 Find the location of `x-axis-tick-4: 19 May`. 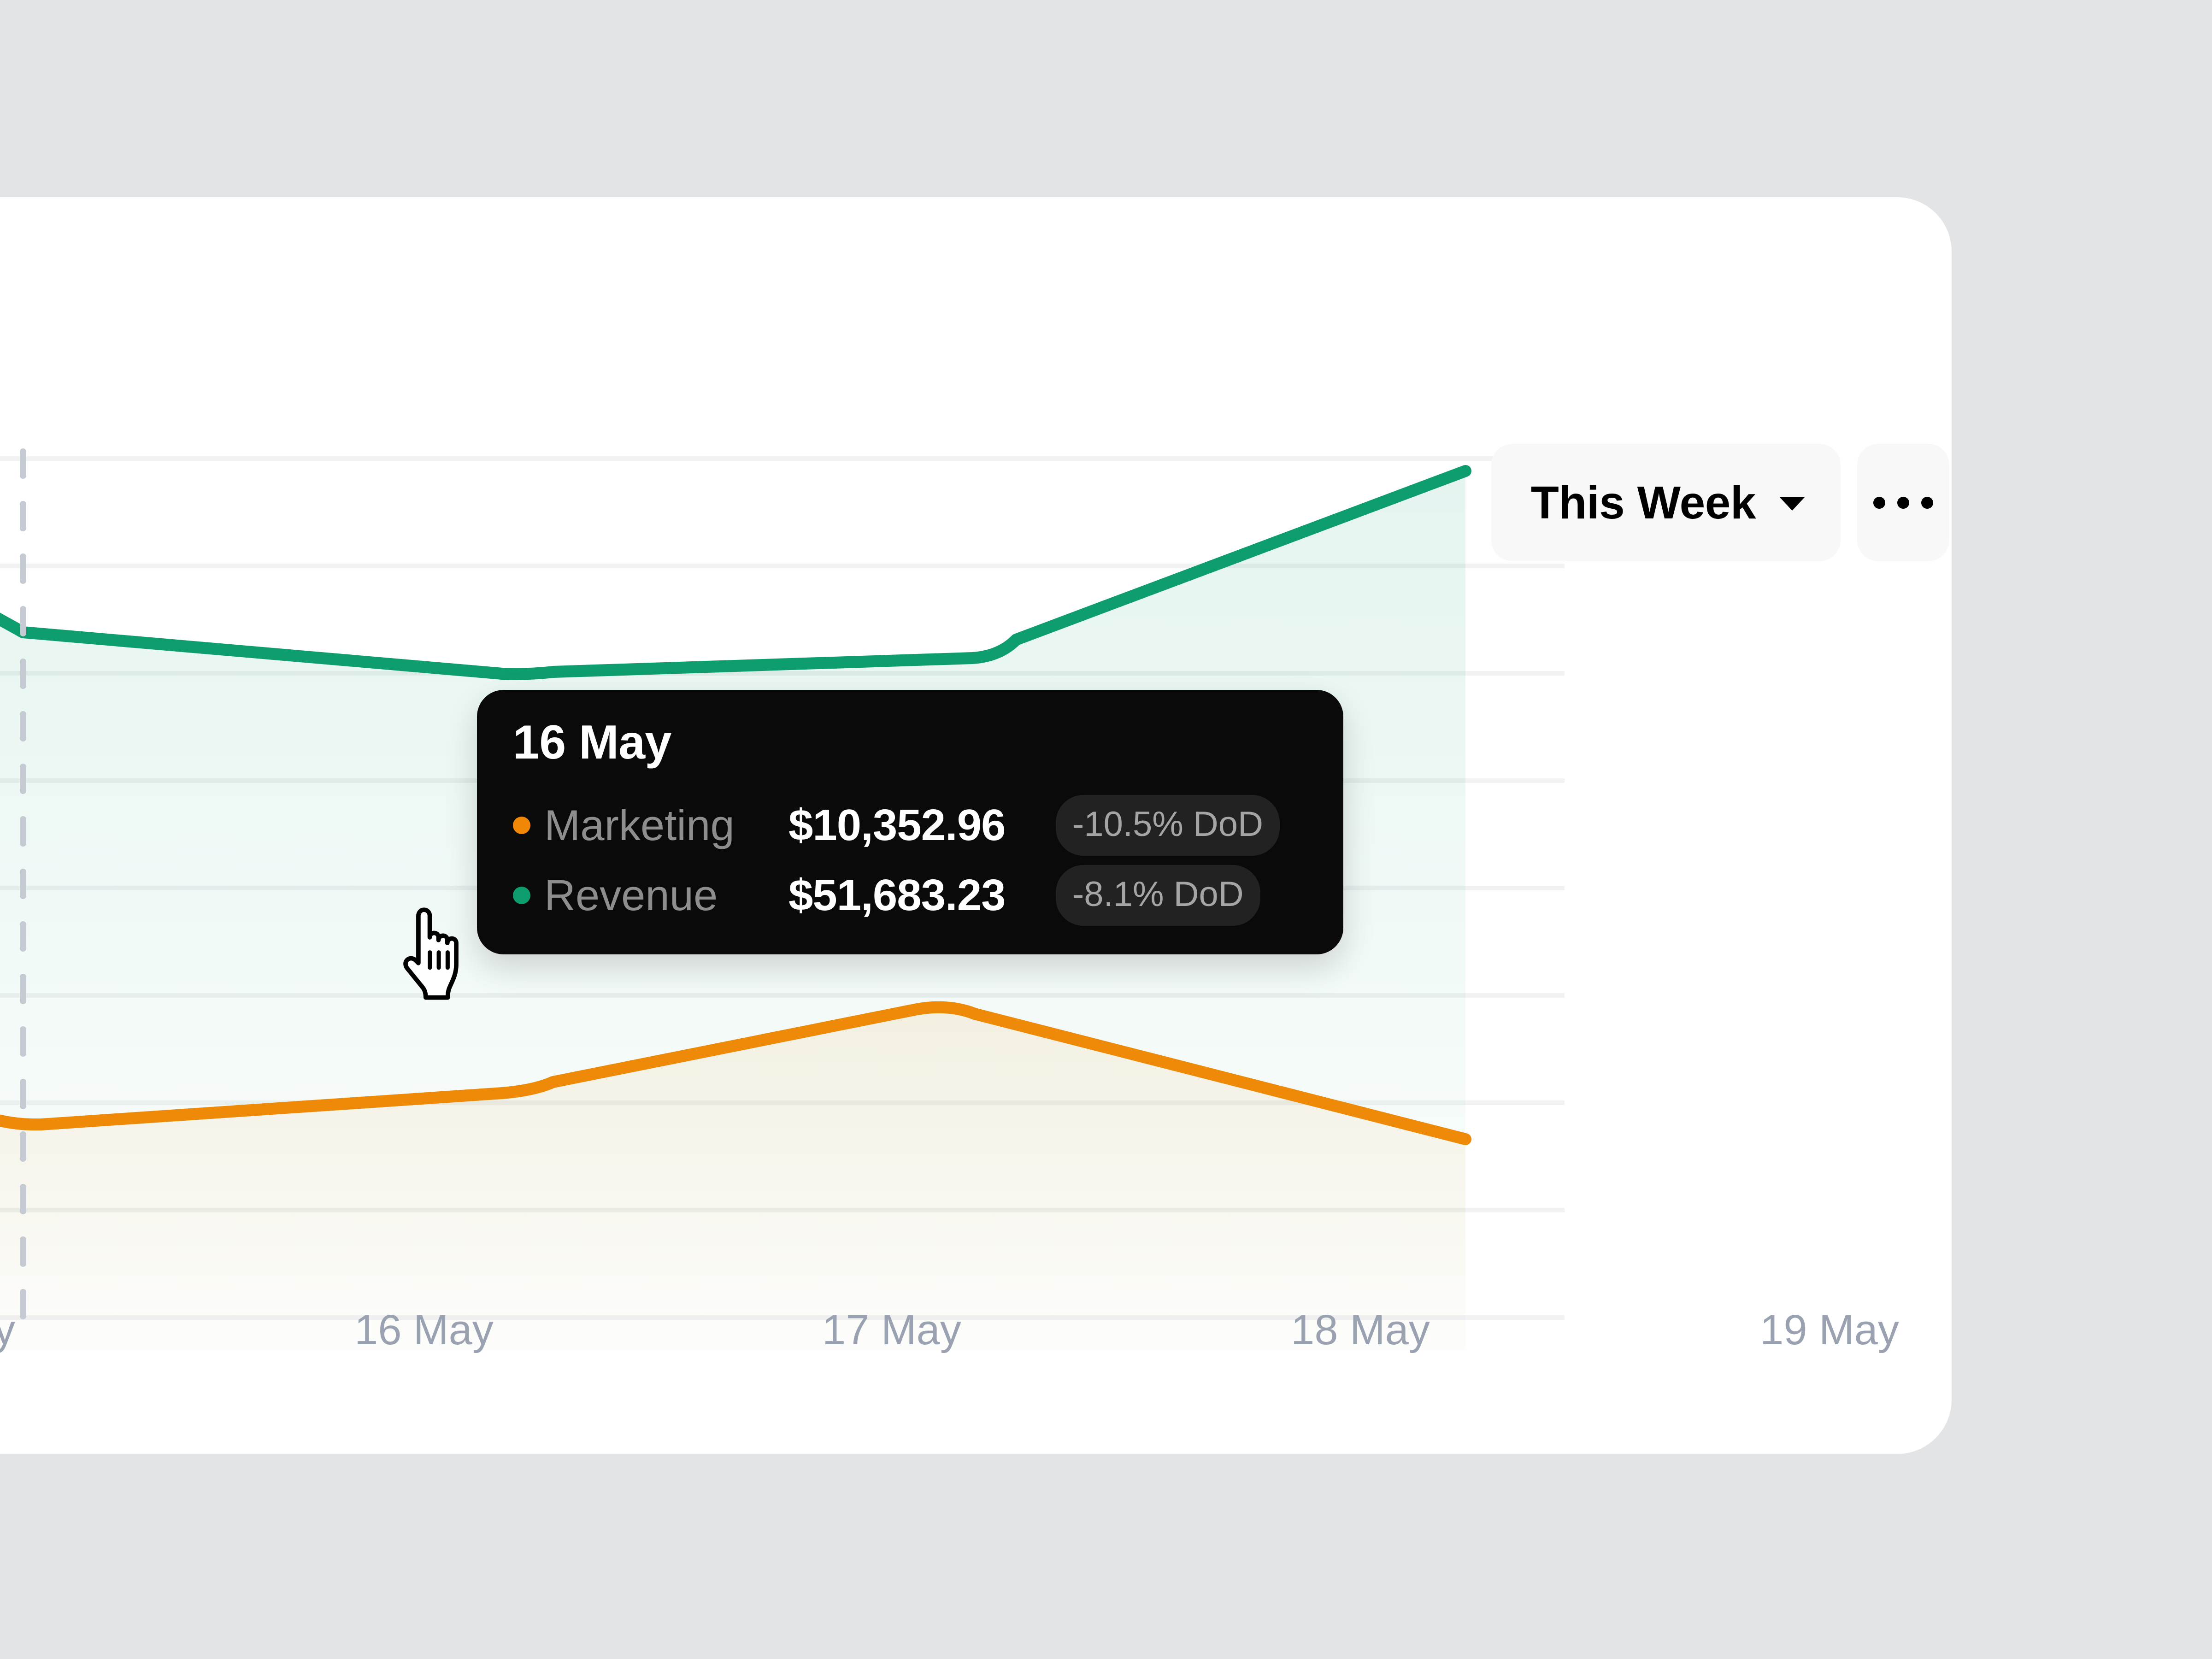

x-axis-tick-4: 19 May is located at coordinates (1829, 1329).